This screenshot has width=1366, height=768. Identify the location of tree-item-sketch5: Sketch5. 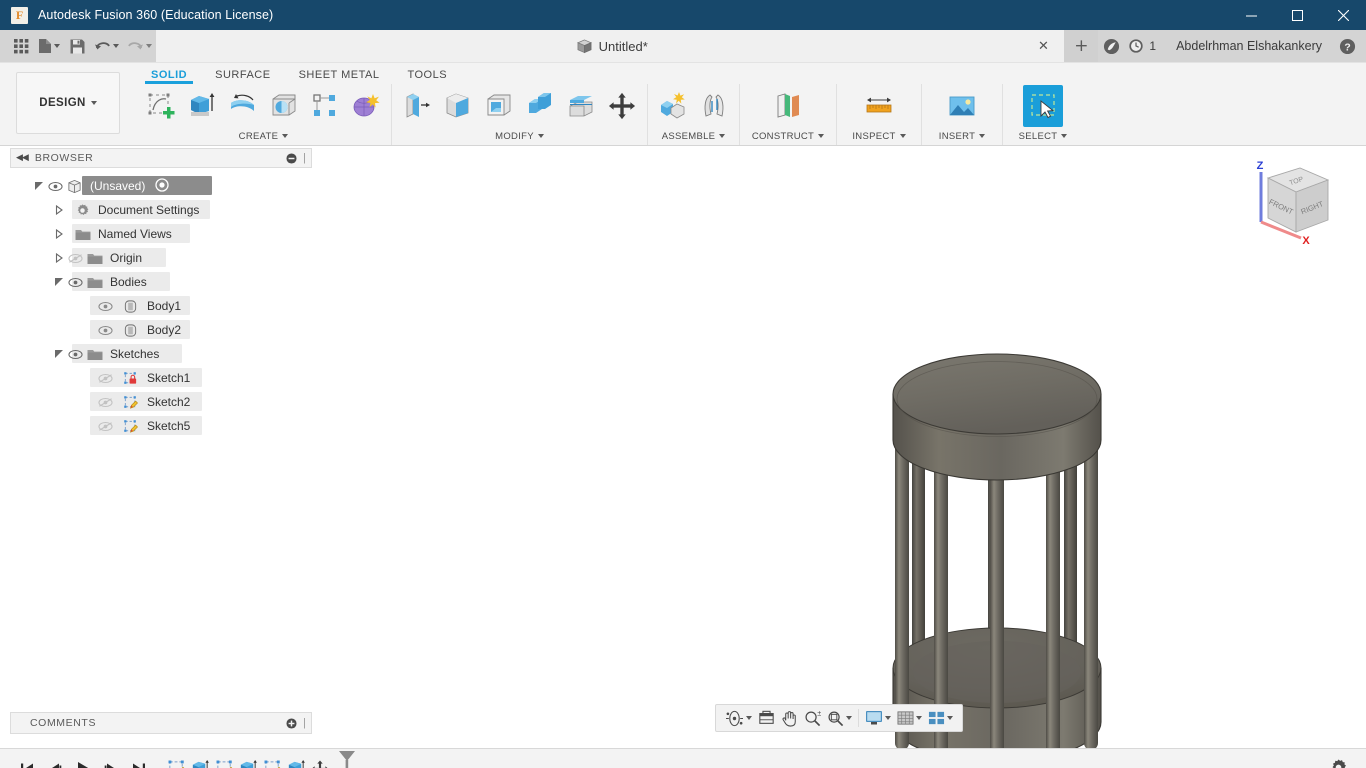
(161, 426).